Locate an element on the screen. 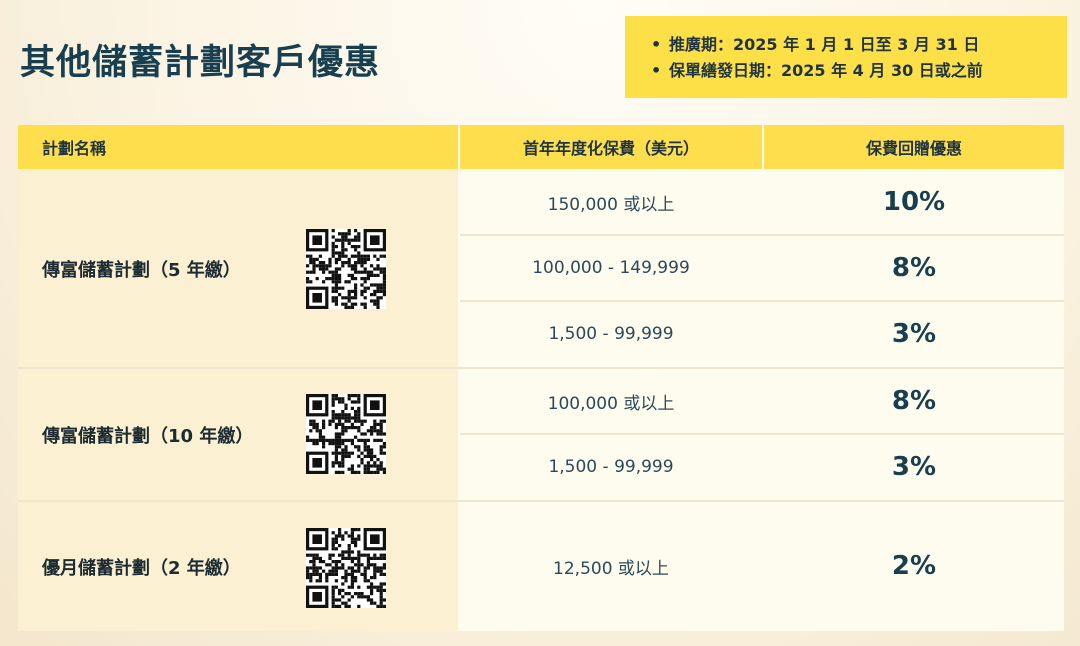 The width and height of the screenshot is (1080, 646). header-plan-name: 計劃名稱 is located at coordinates (238, 147).